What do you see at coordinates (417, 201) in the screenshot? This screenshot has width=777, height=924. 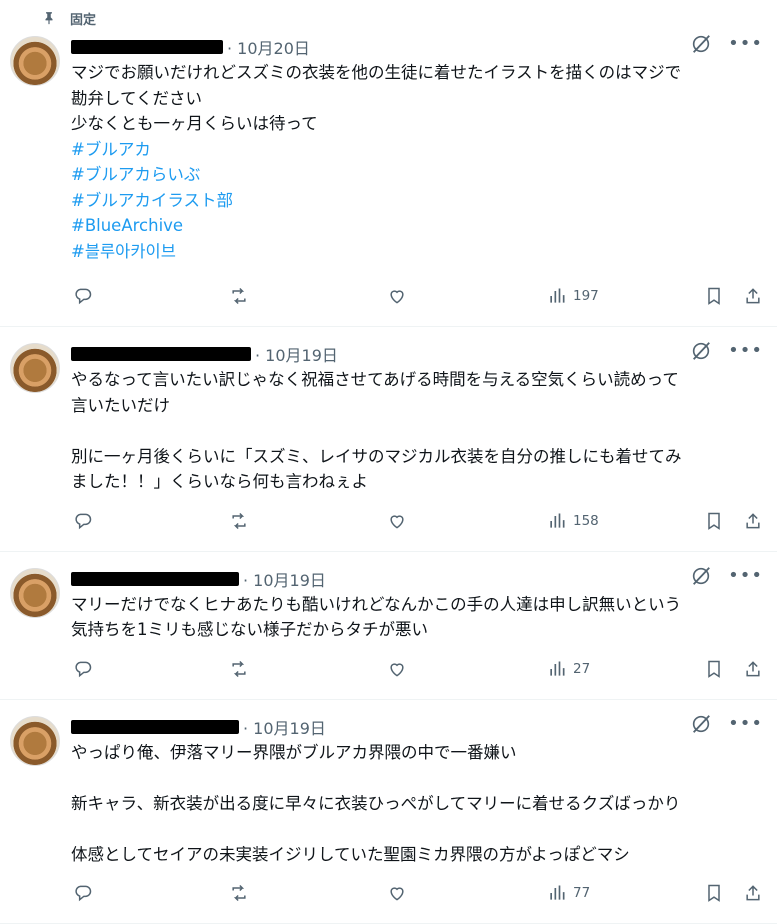 I see `hashtag-link: #ブルアカイラスト部` at bounding box center [417, 201].